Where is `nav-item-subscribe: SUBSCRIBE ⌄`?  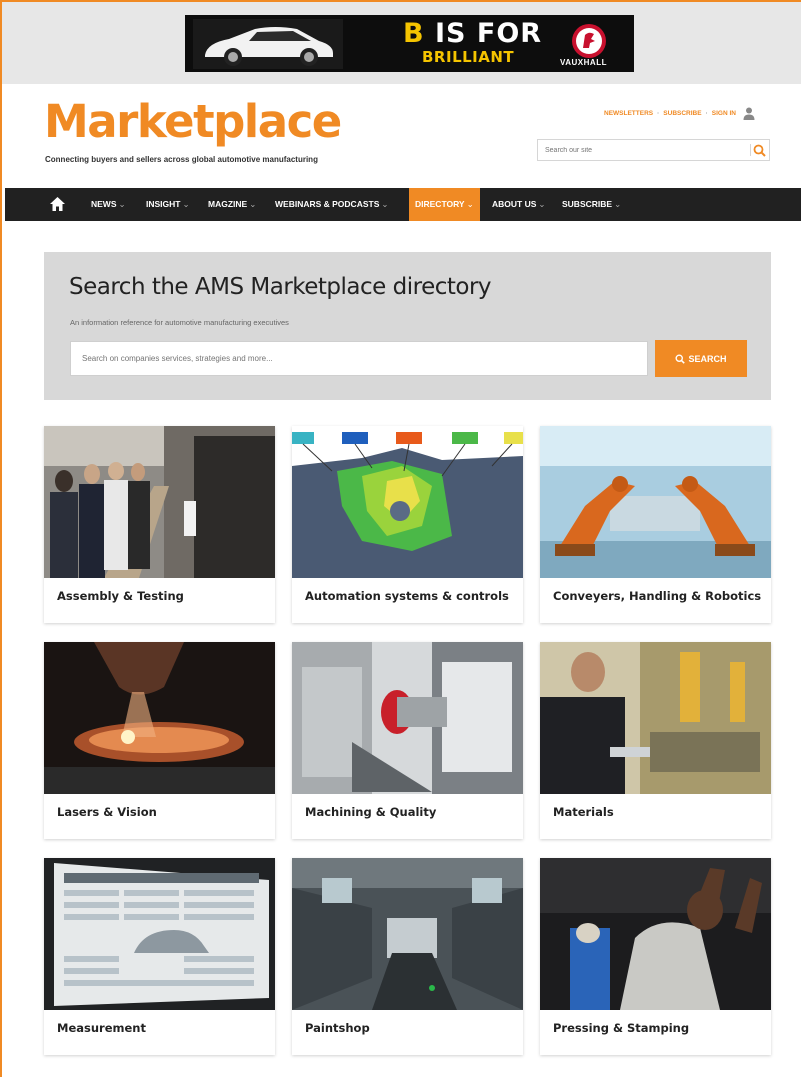 nav-item-subscribe: SUBSCRIBE ⌄ is located at coordinates (591, 204).